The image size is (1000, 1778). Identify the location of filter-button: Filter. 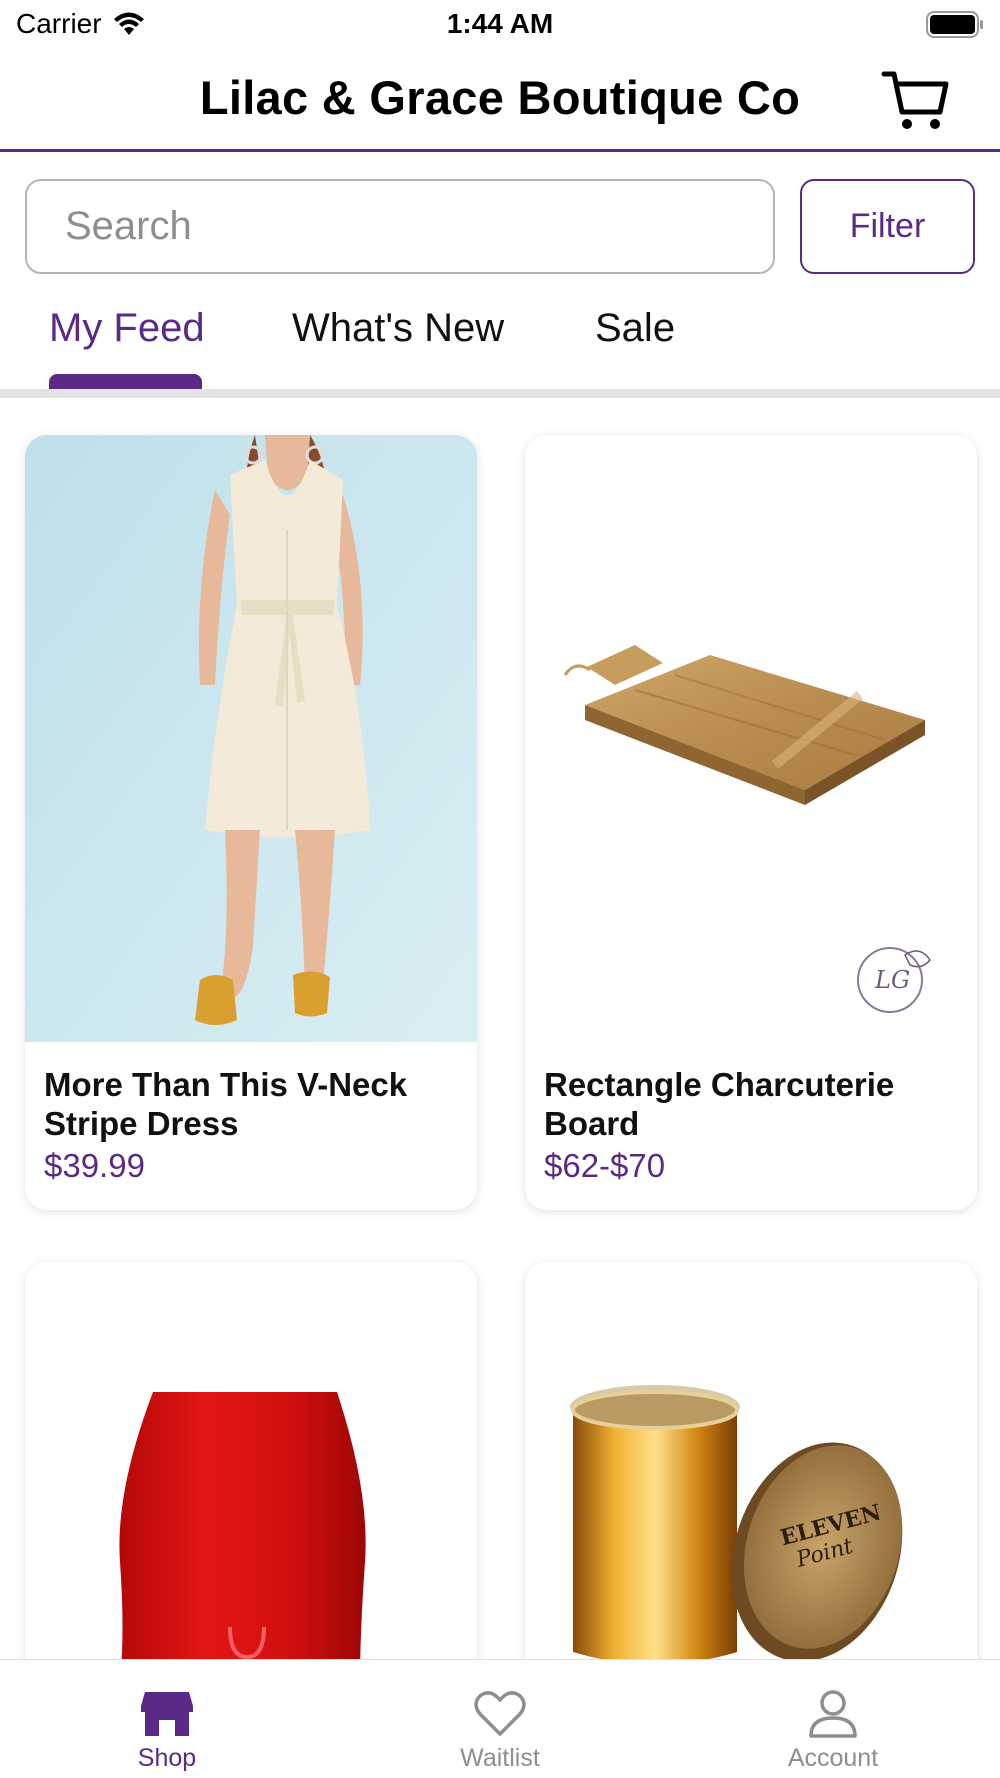
(887, 226).